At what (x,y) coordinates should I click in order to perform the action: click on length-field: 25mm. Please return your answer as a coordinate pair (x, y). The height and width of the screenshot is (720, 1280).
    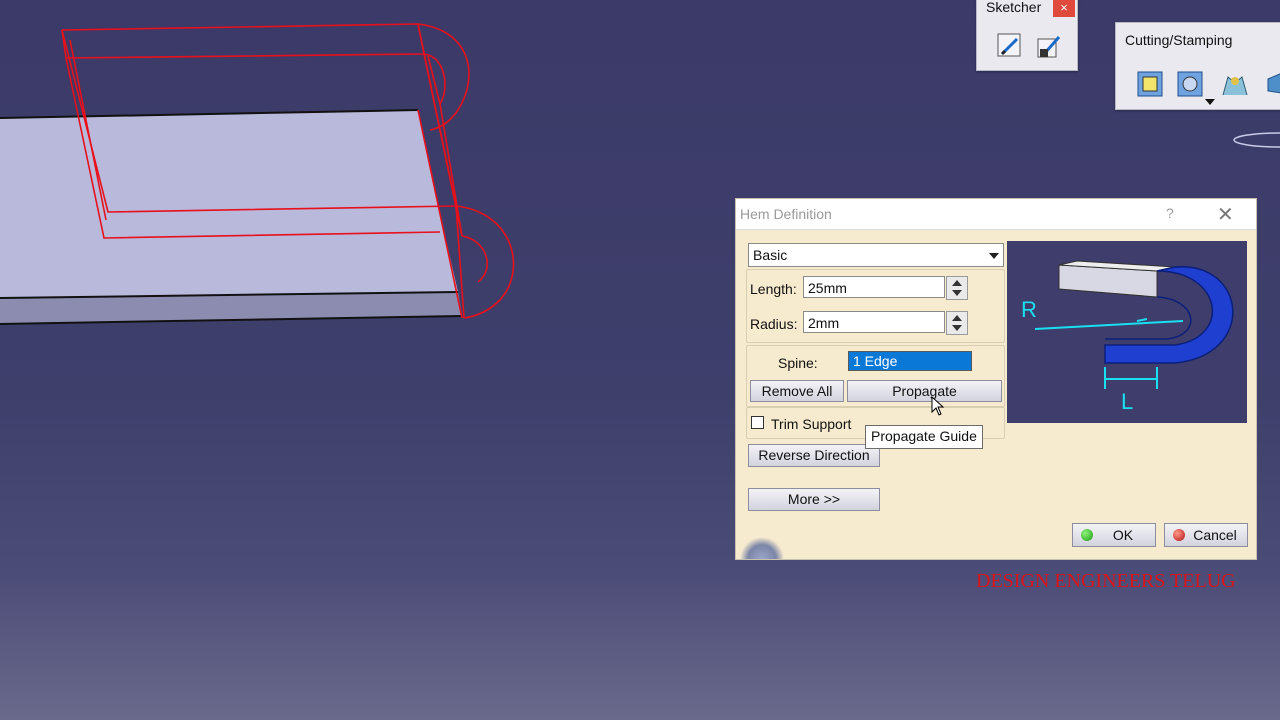
    Looking at the image, I should click on (874, 287).